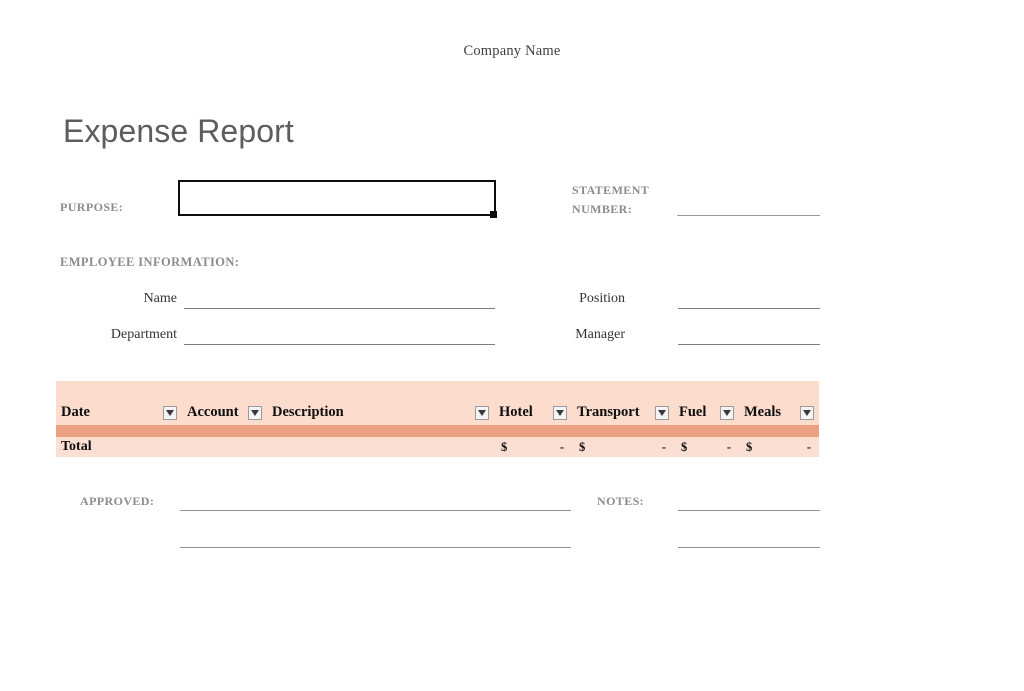 This screenshot has width=1024, height=691. What do you see at coordinates (224, 431) in the screenshot?
I see `entry-cell-account` at bounding box center [224, 431].